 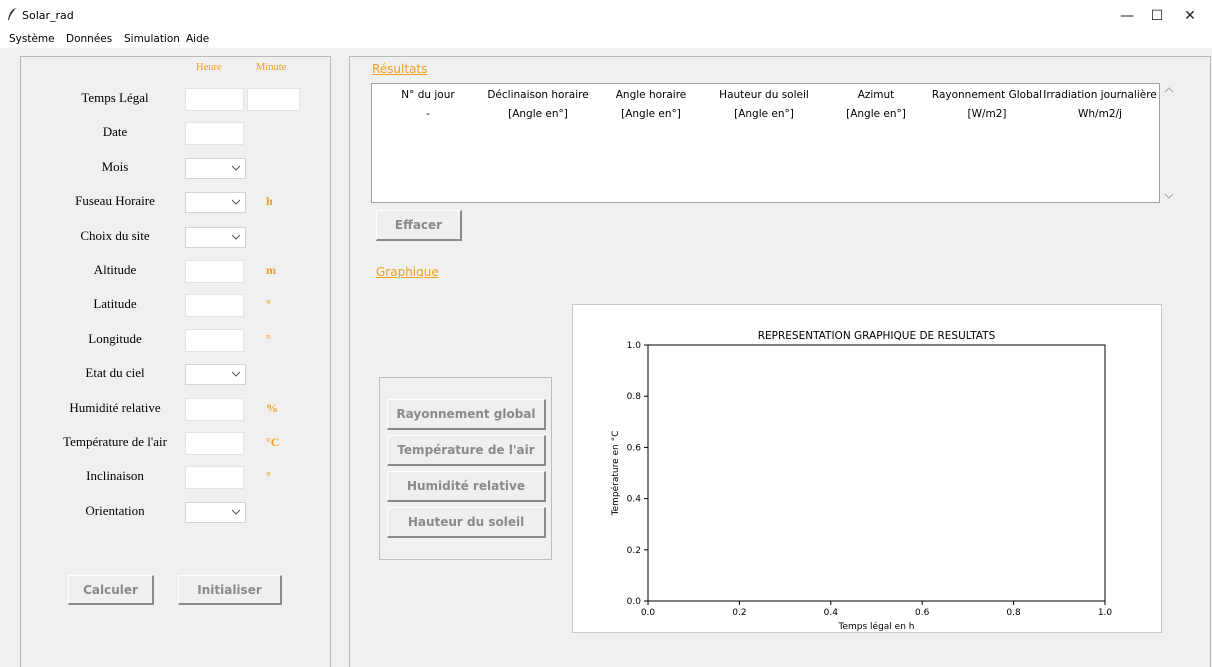 What do you see at coordinates (1100, 95) in the screenshot?
I see `table-header: Irradiation journalière` at bounding box center [1100, 95].